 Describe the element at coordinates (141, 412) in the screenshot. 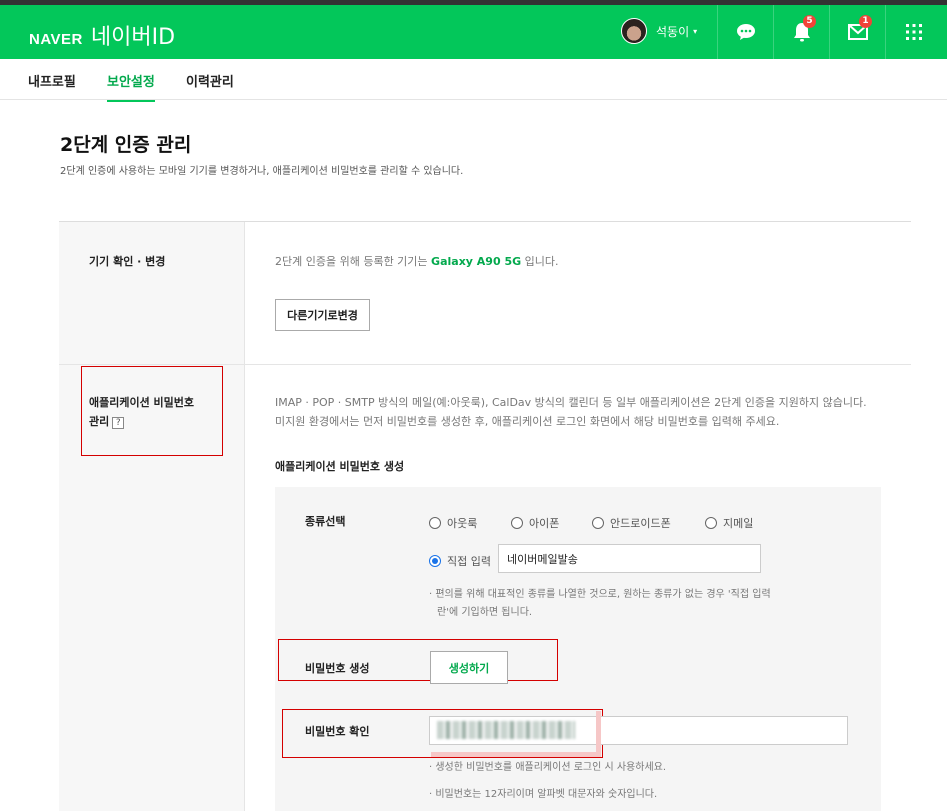

I see `app-password-label: 애플리케이션 비밀번호 관리?` at that location.